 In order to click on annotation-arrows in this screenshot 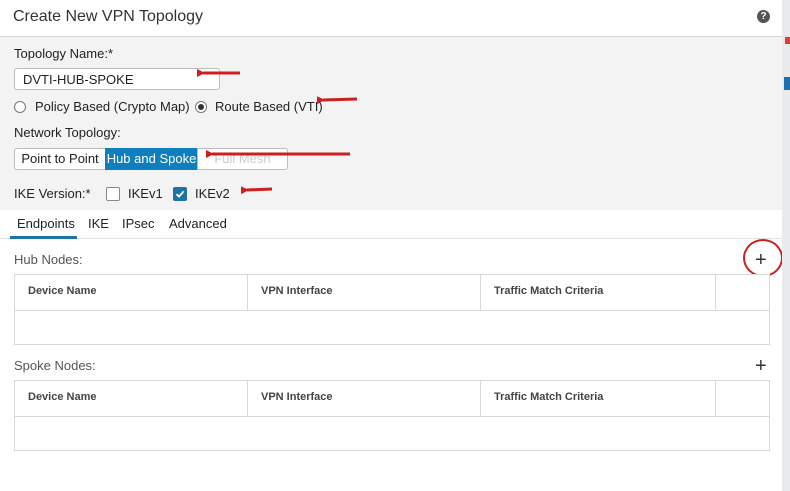, I will do `click(277, 132)`.